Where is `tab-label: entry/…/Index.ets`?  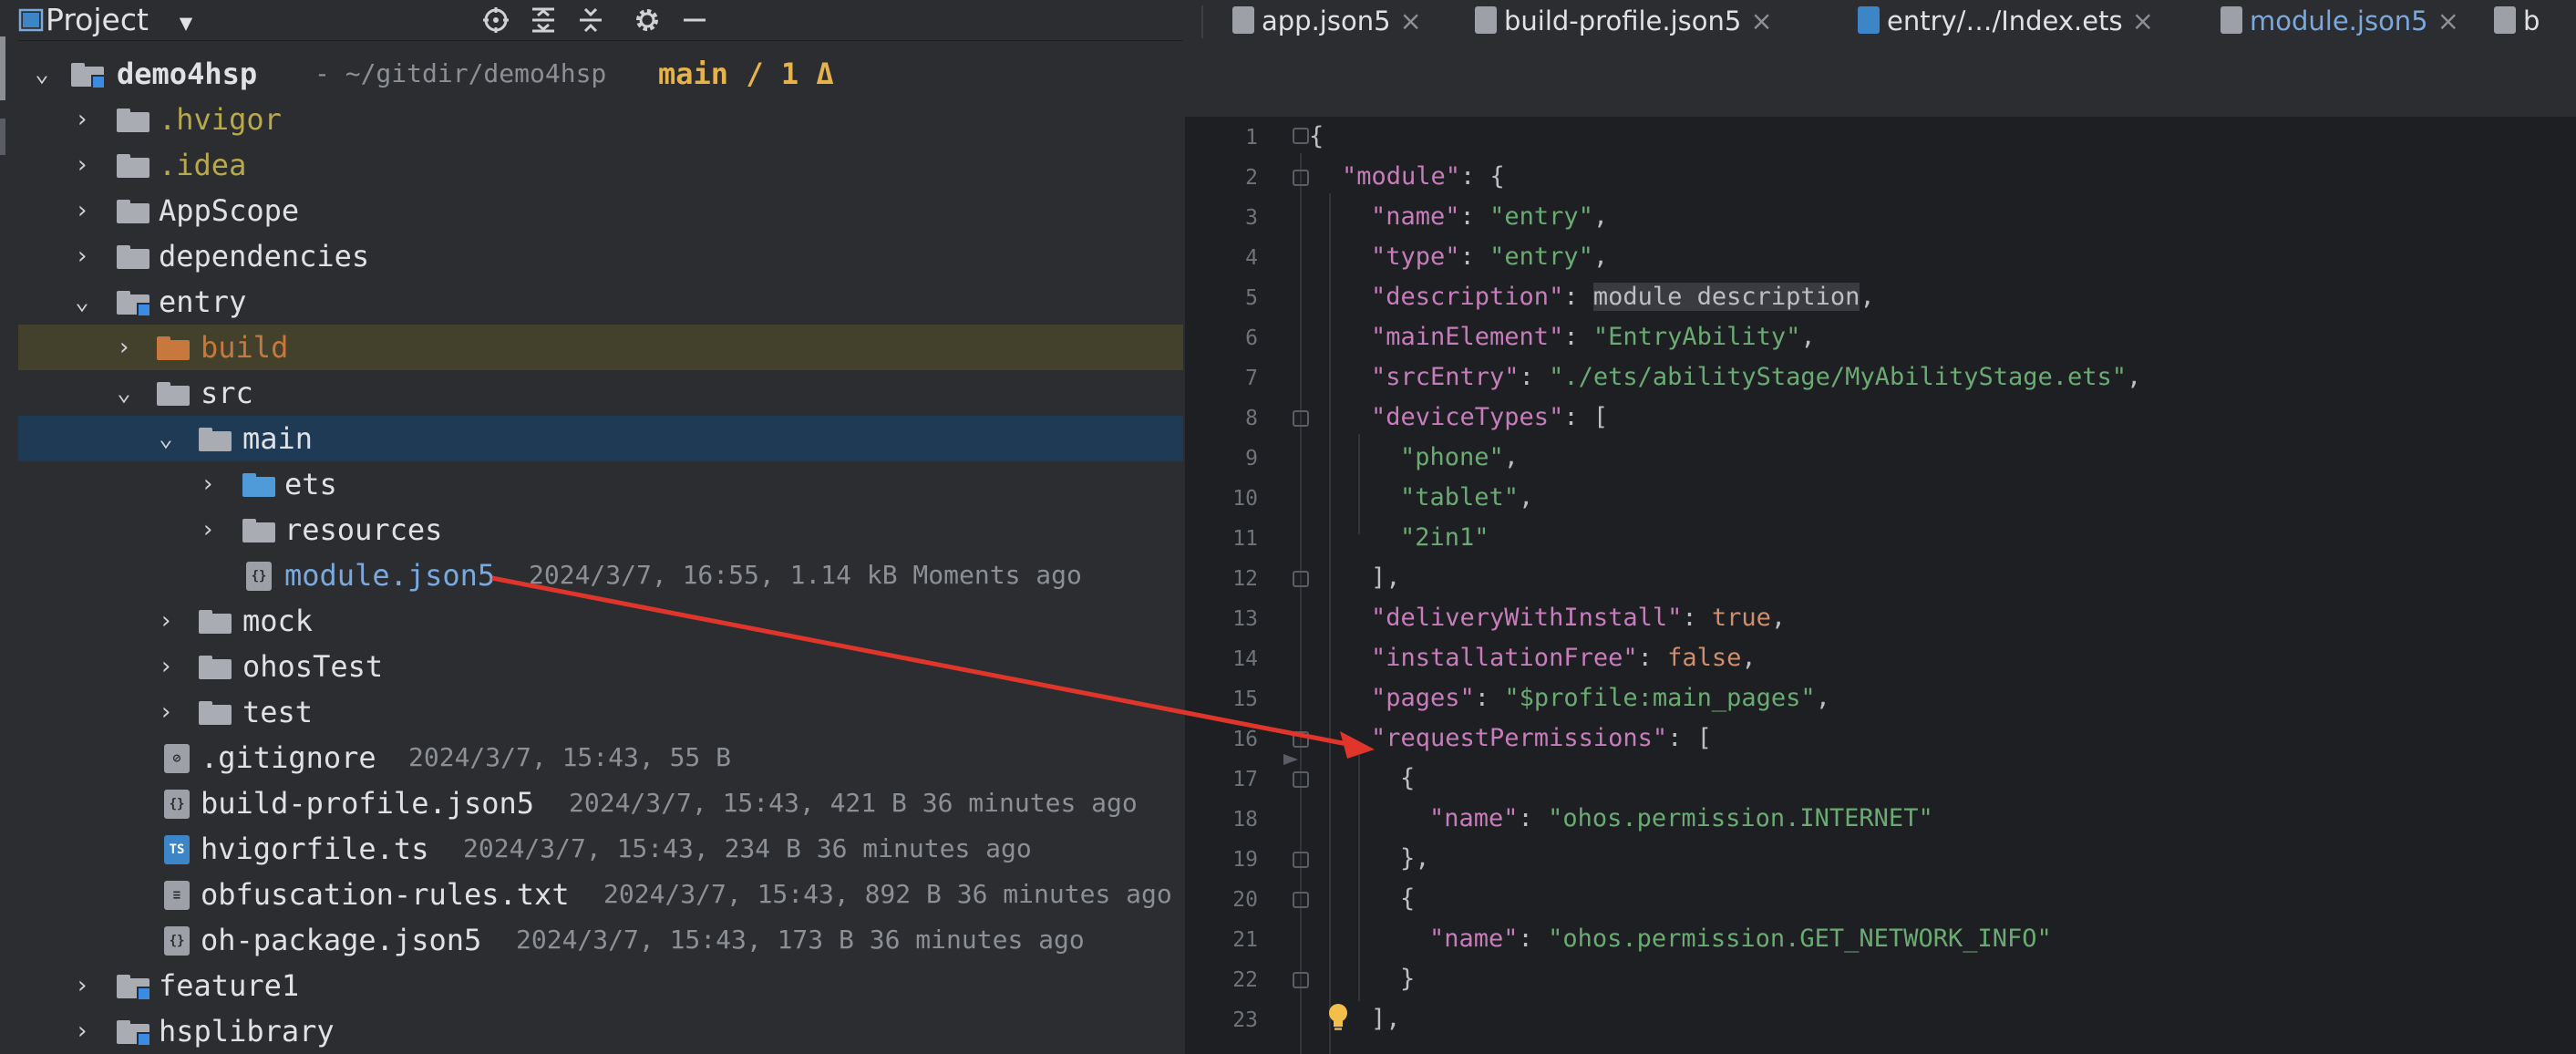 tab-label: entry/…/Index.ets is located at coordinates (2005, 20).